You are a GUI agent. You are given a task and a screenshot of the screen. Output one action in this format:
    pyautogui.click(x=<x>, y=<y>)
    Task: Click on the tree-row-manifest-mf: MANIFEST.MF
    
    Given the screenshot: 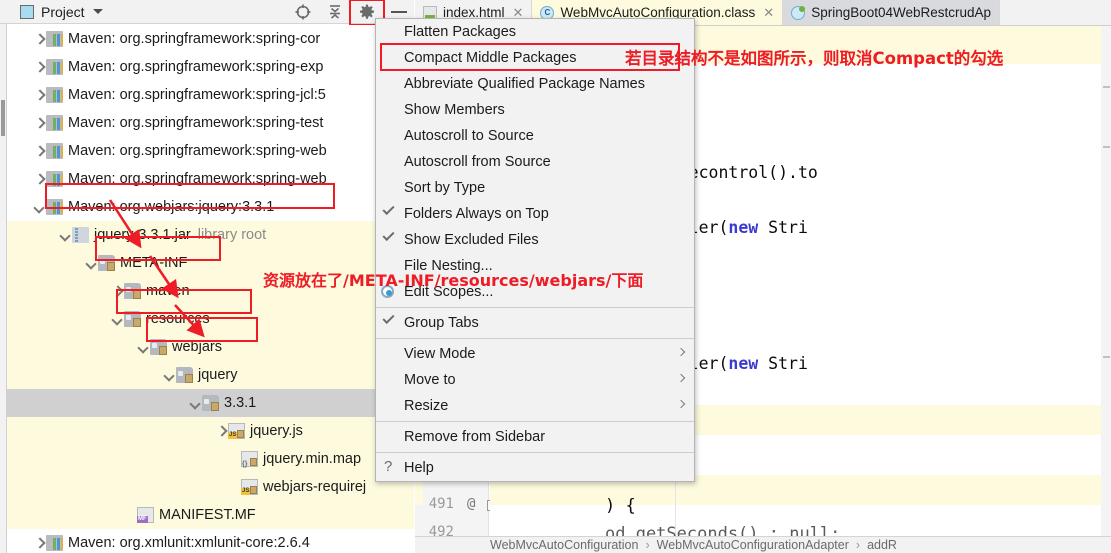 What is the action you would take?
    pyautogui.click(x=210, y=515)
    